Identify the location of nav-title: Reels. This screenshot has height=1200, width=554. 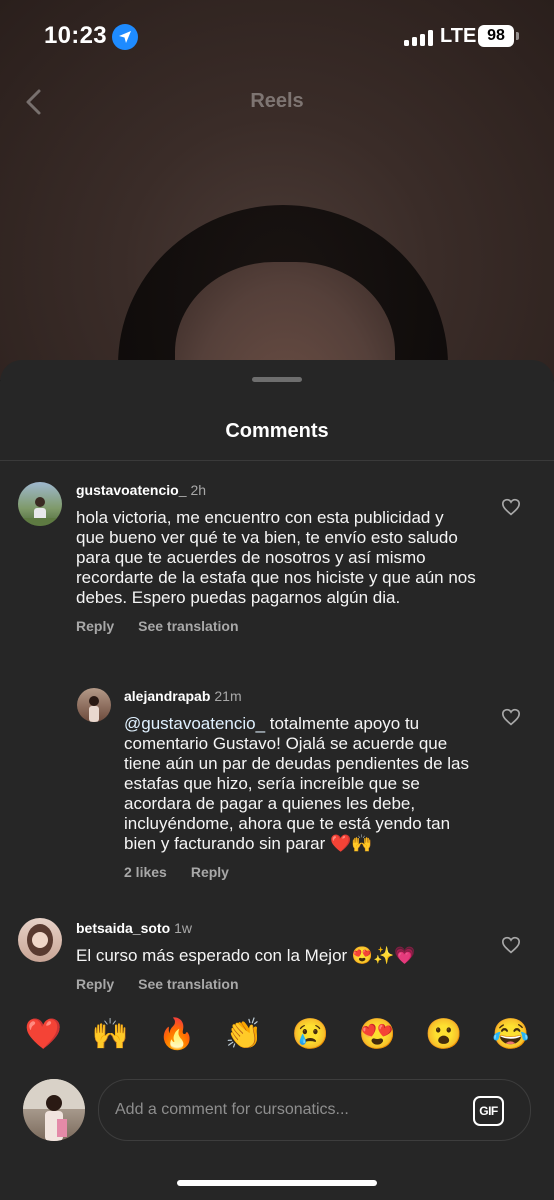
(277, 101).